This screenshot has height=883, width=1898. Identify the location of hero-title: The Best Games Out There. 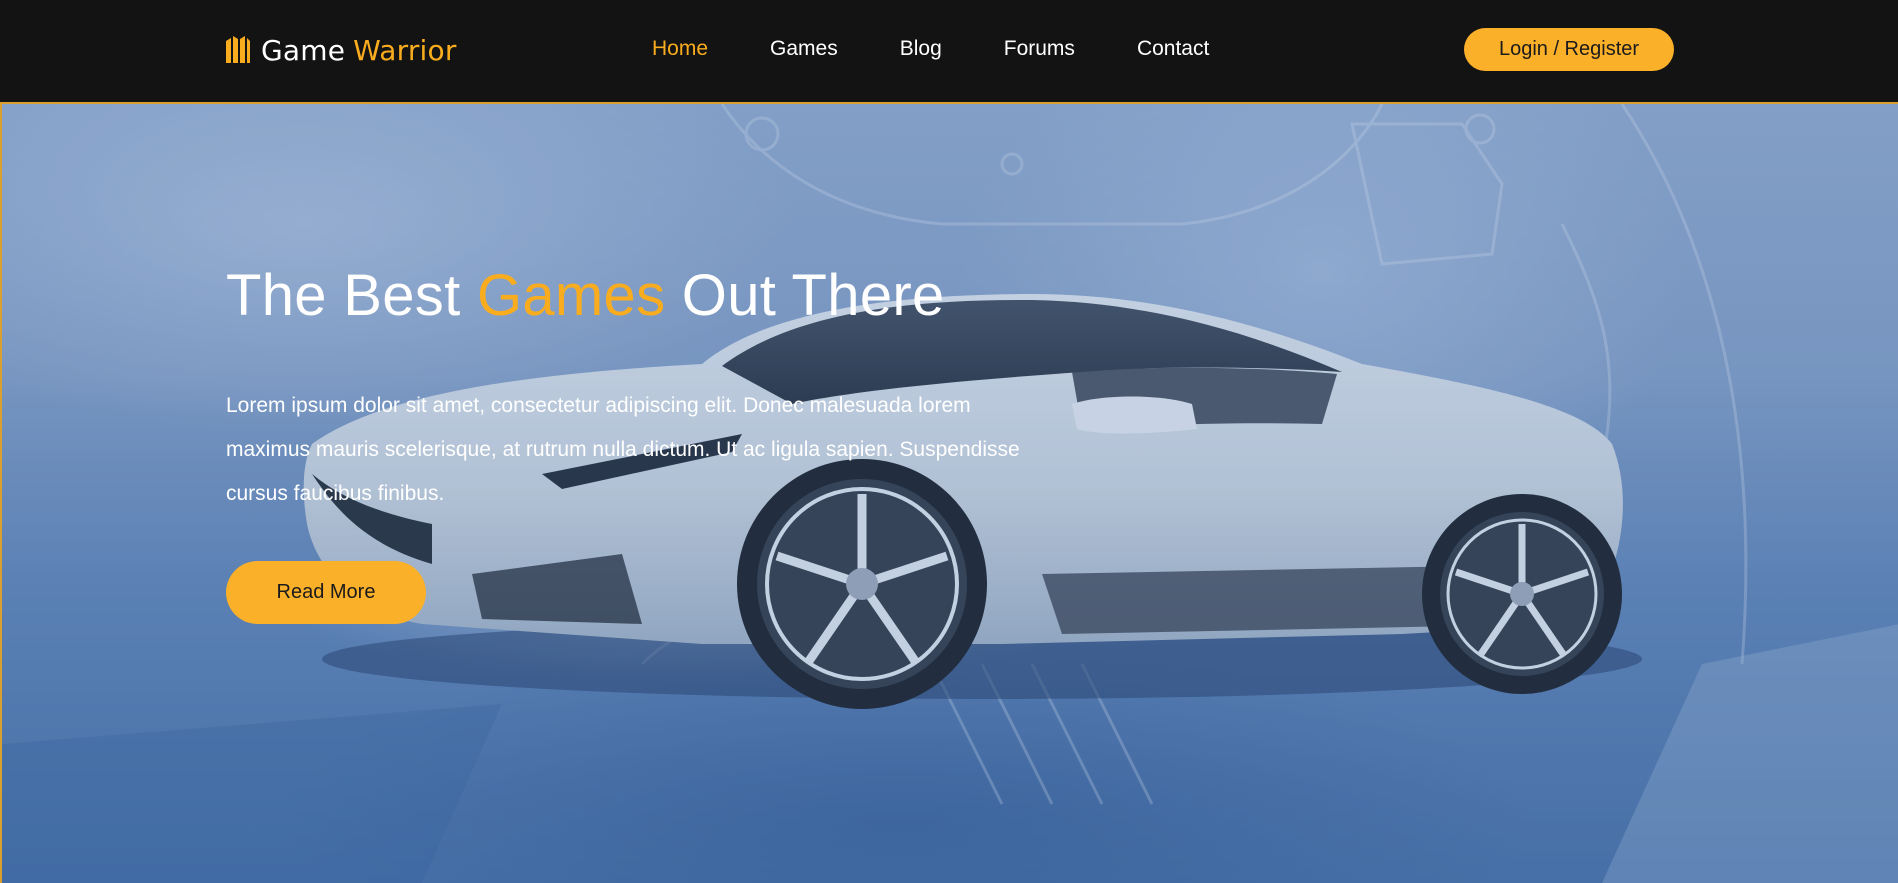
(585, 295).